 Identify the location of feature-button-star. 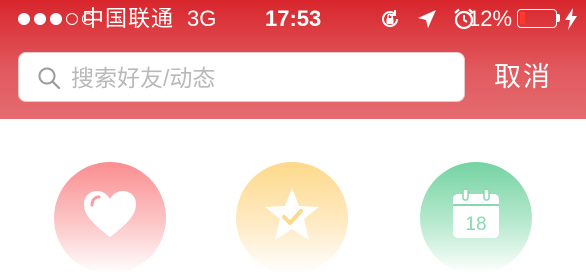
(292, 218).